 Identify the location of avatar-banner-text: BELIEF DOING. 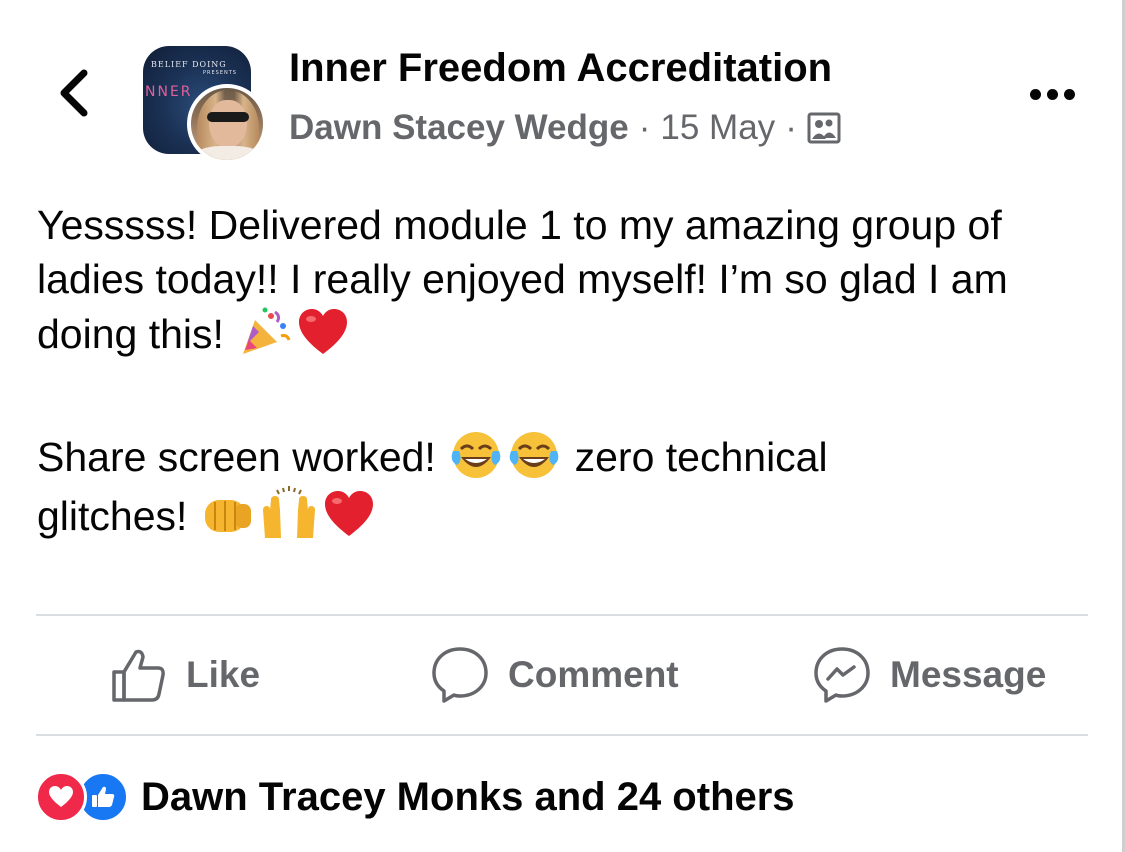
(189, 64).